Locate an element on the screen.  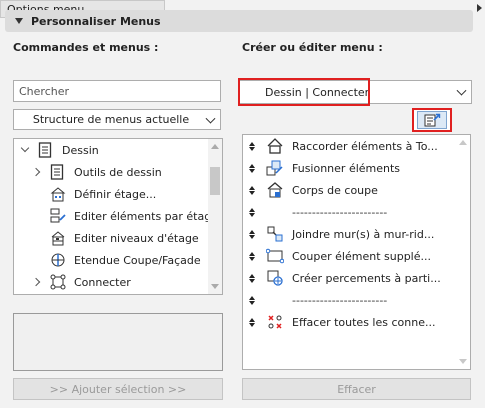
tree-item-label: Editer niveaux d'étage is located at coordinates (136, 238).